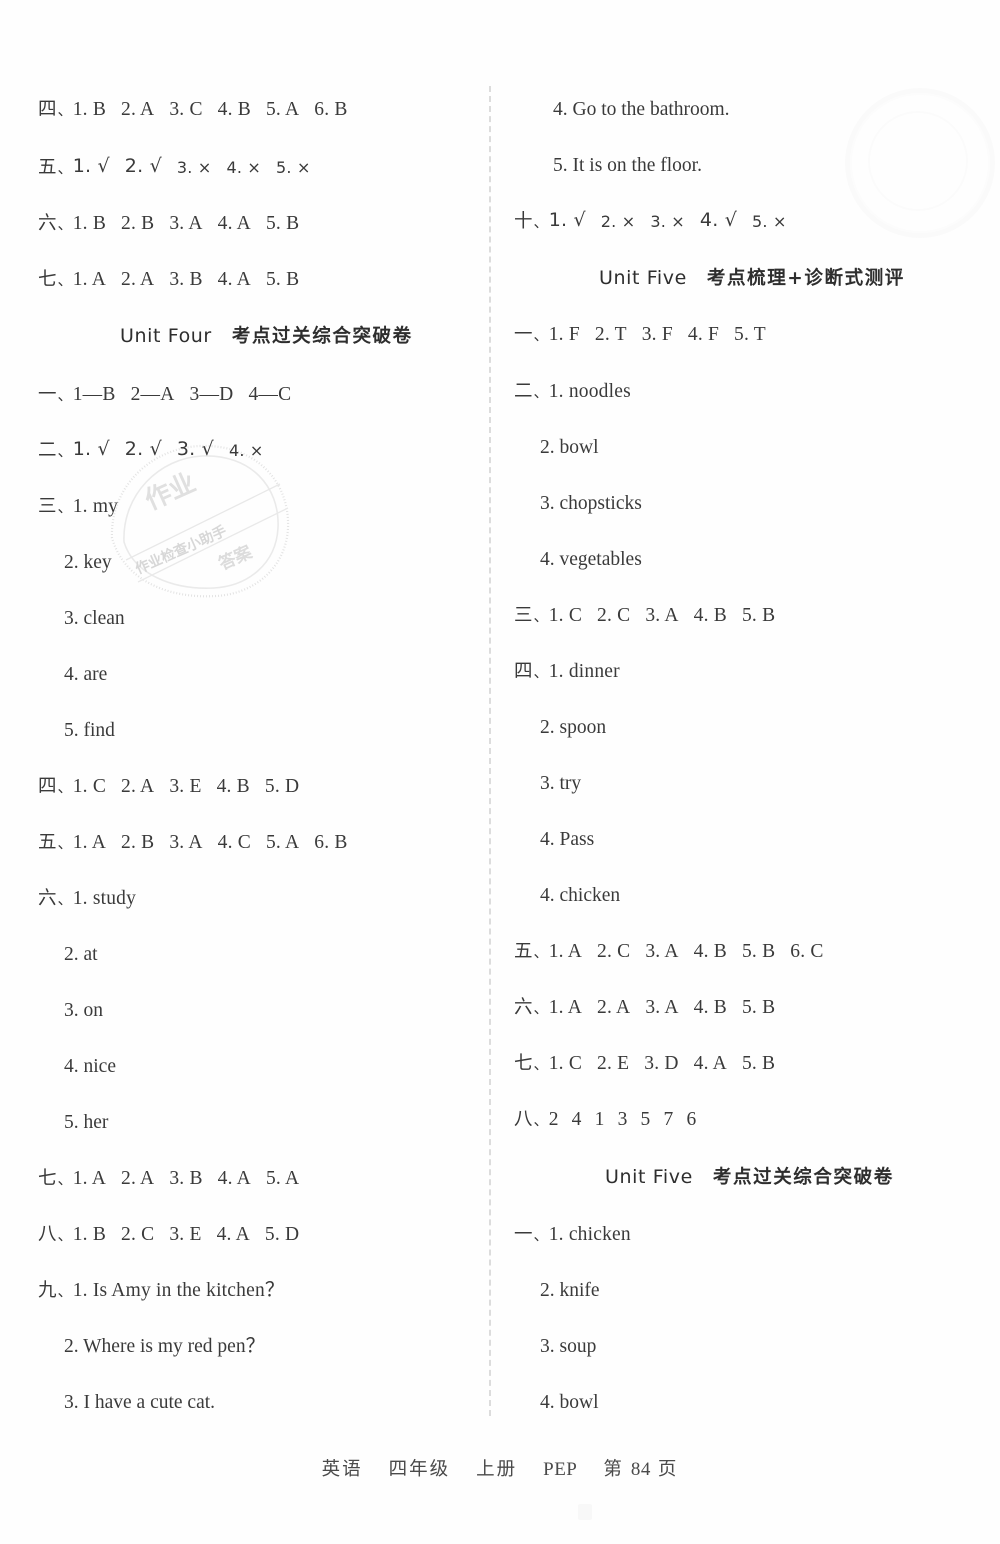 The image size is (1000, 1544). I want to click on section-number: 九, so click(47, 1290).